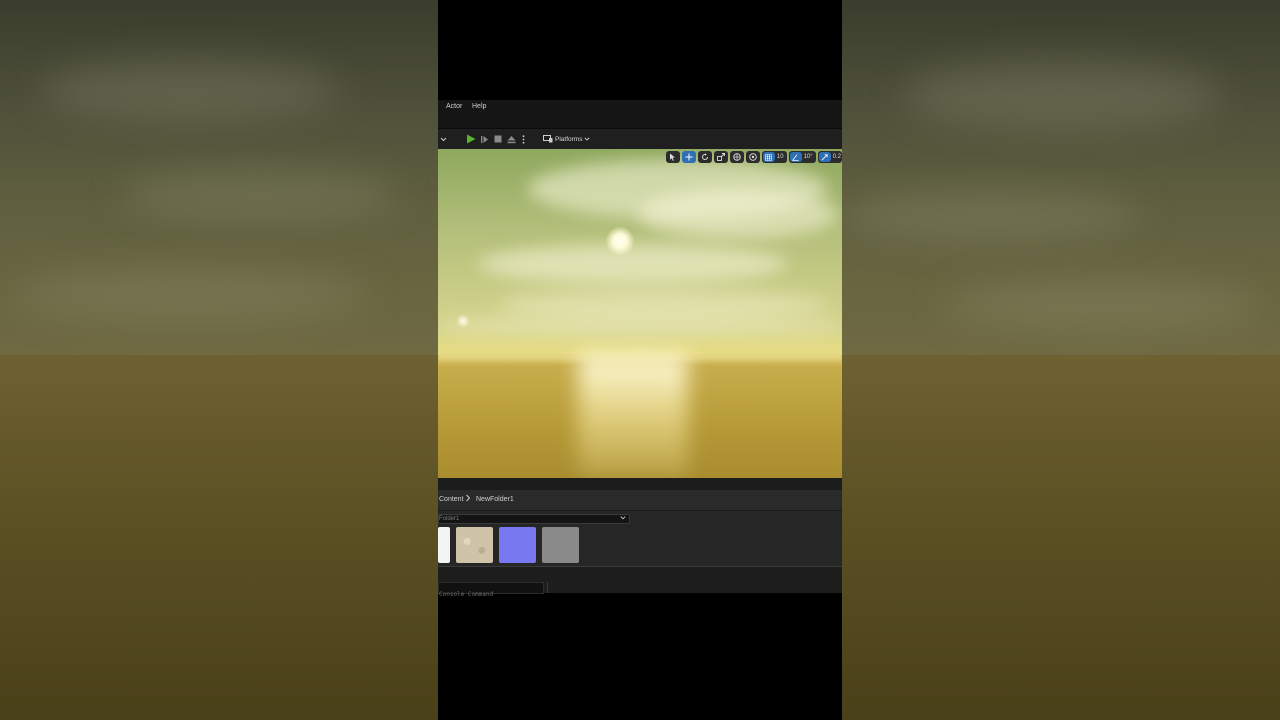  What do you see at coordinates (640, 484) in the screenshot?
I see `panel-divider` at bounding box center [640, 484].